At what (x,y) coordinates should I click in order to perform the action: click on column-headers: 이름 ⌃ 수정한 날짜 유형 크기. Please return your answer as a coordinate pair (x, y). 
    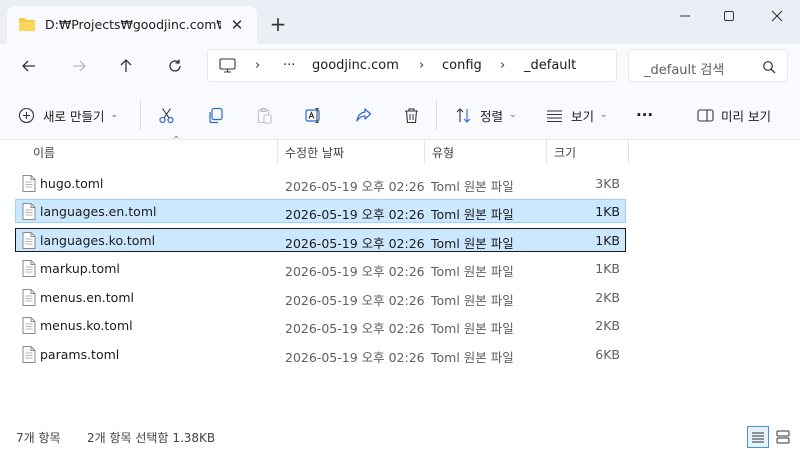
    Looking at the image, I should click on (400, 149).